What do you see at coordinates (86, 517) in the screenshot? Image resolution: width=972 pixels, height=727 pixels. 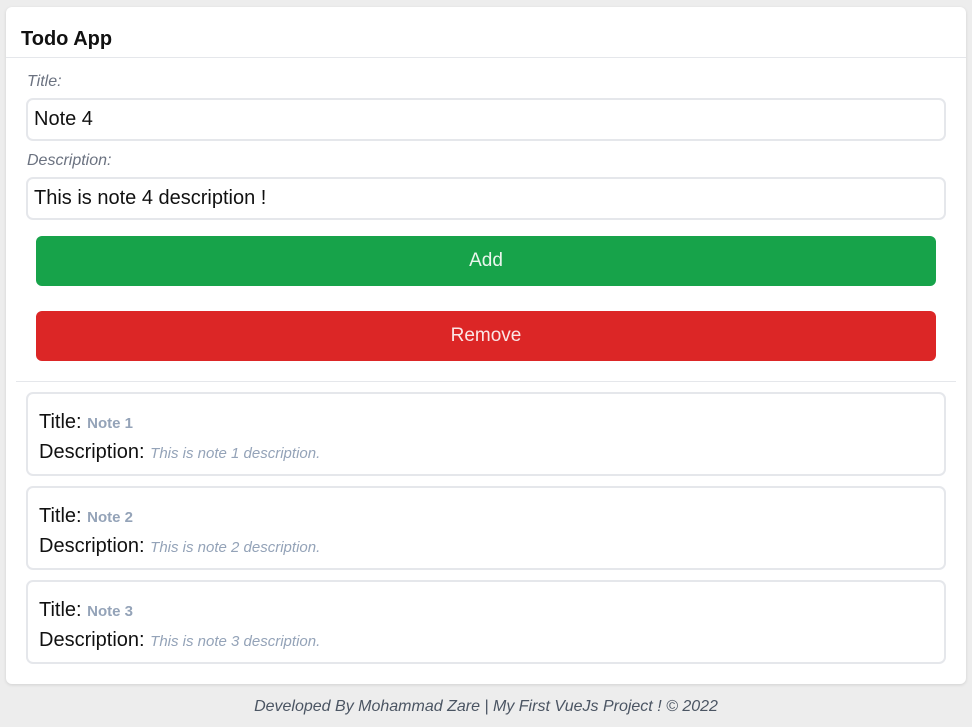 I see `note-title-line: Title: Note 2` at bounding box center [86, 517].